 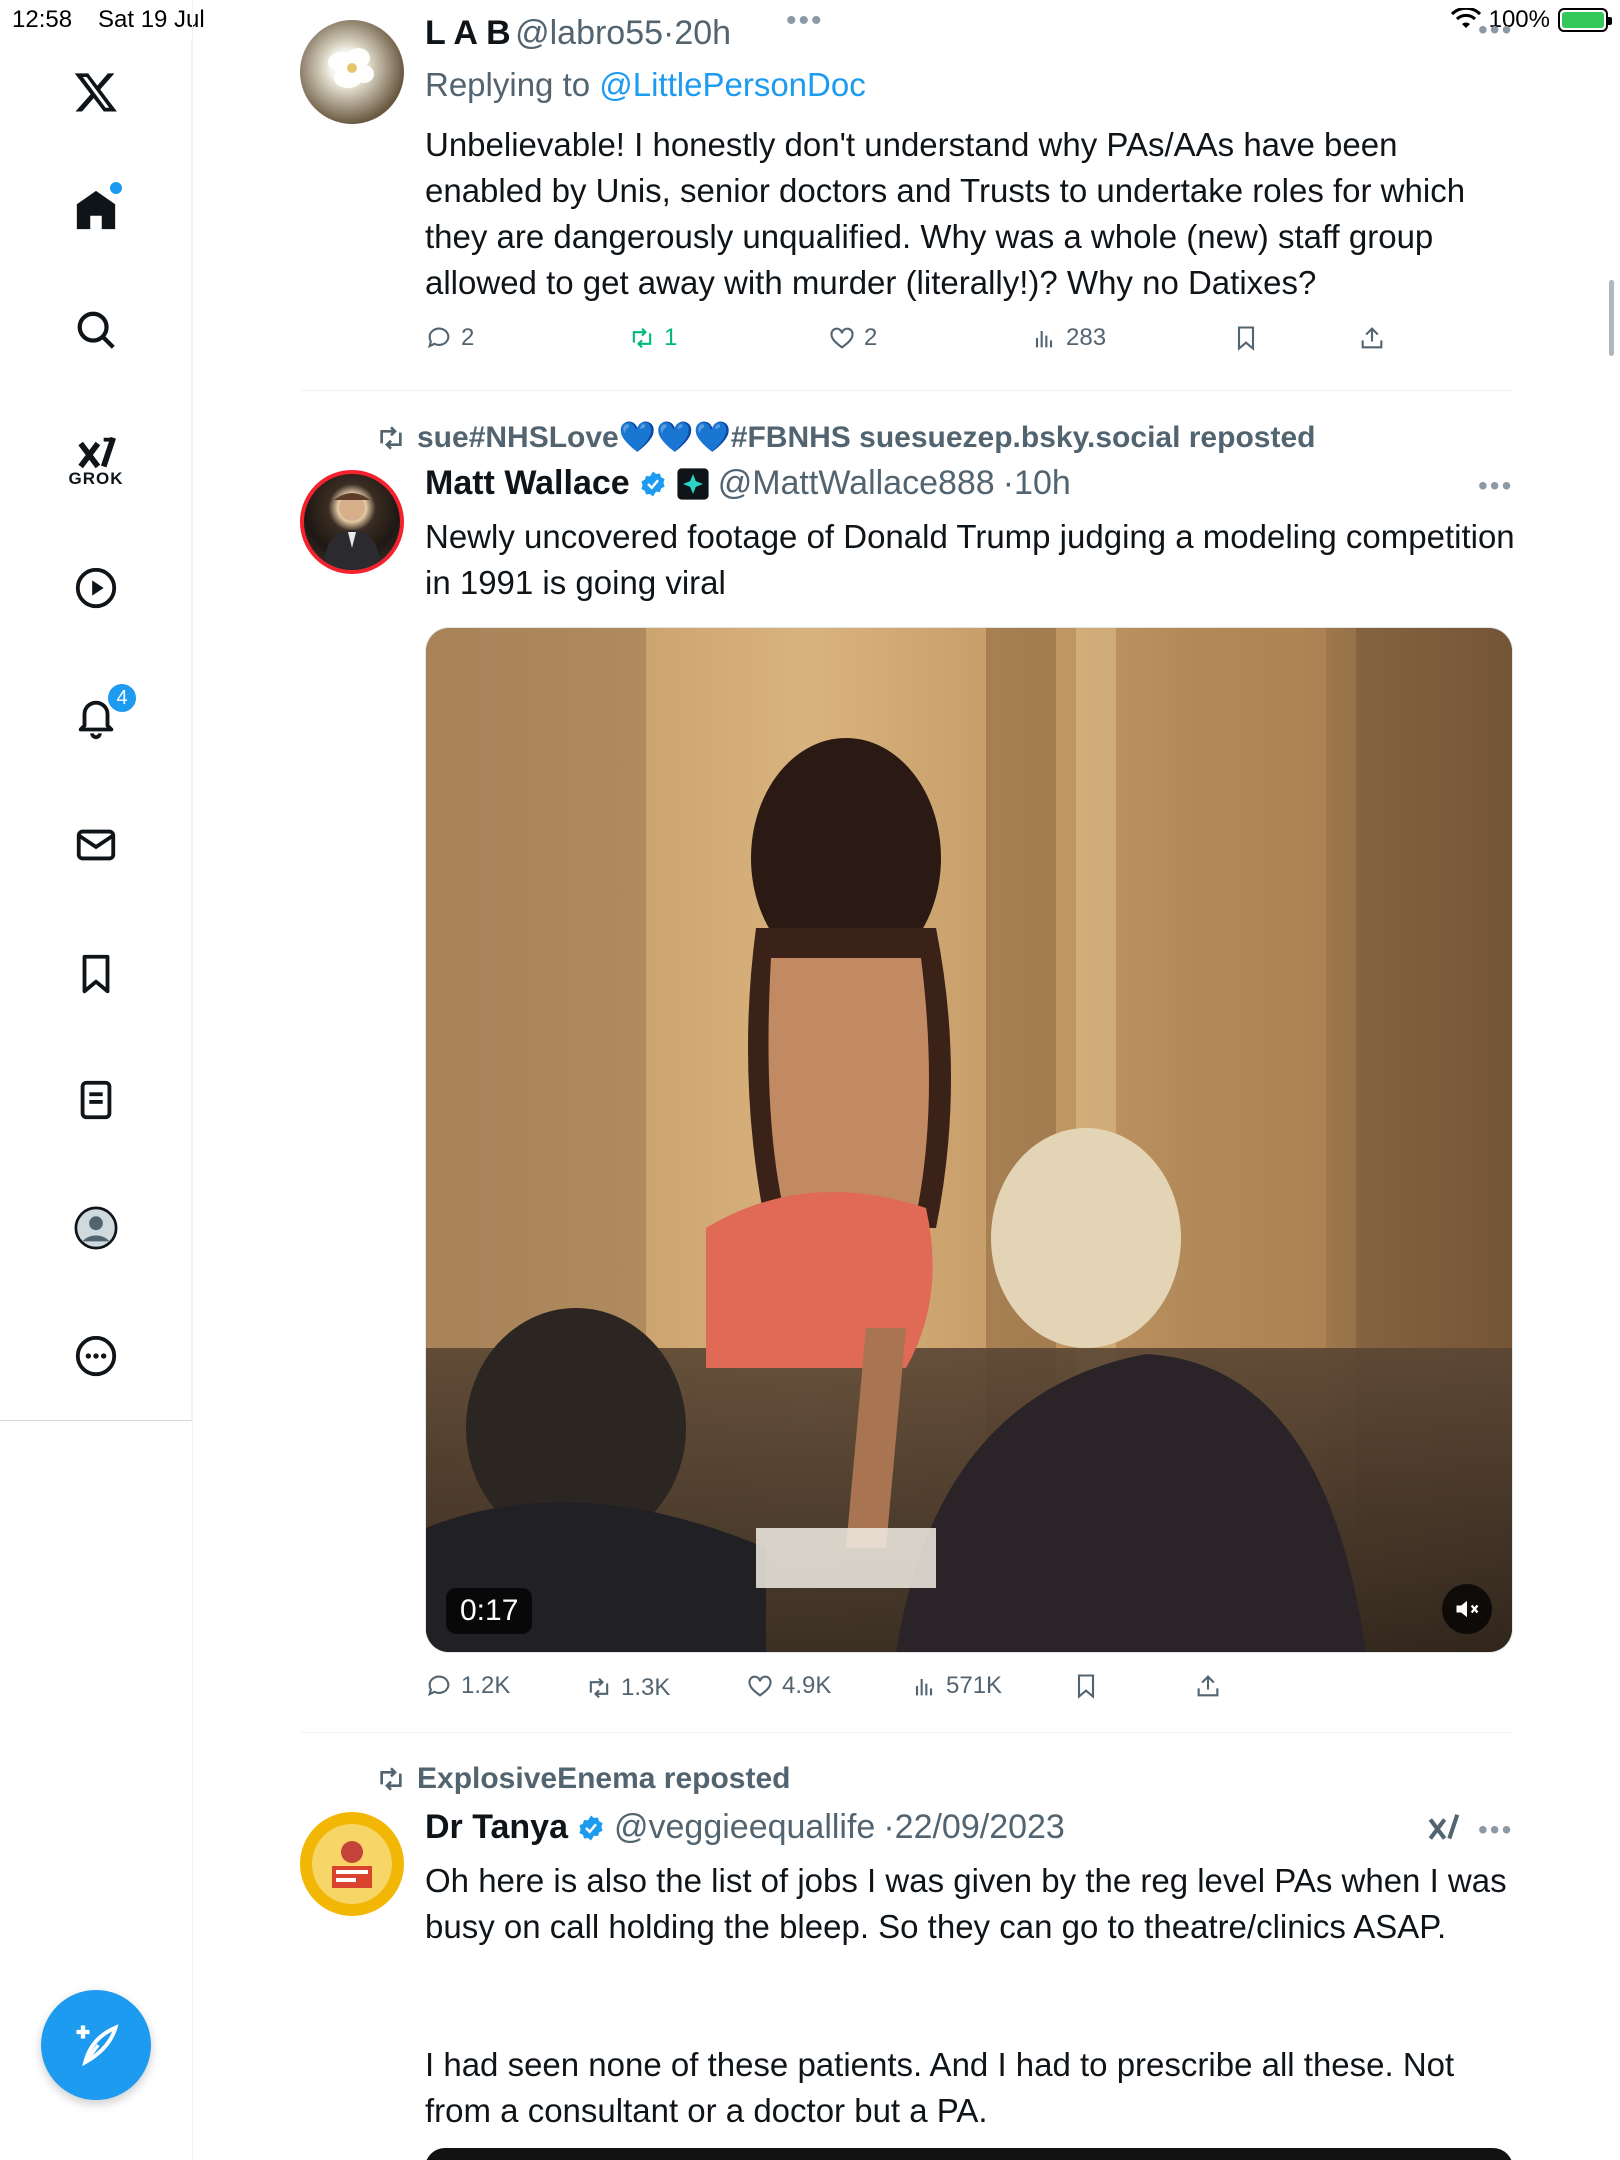 I want to click on sidebar-item-notifications: 4, so click(x=102, y=715).